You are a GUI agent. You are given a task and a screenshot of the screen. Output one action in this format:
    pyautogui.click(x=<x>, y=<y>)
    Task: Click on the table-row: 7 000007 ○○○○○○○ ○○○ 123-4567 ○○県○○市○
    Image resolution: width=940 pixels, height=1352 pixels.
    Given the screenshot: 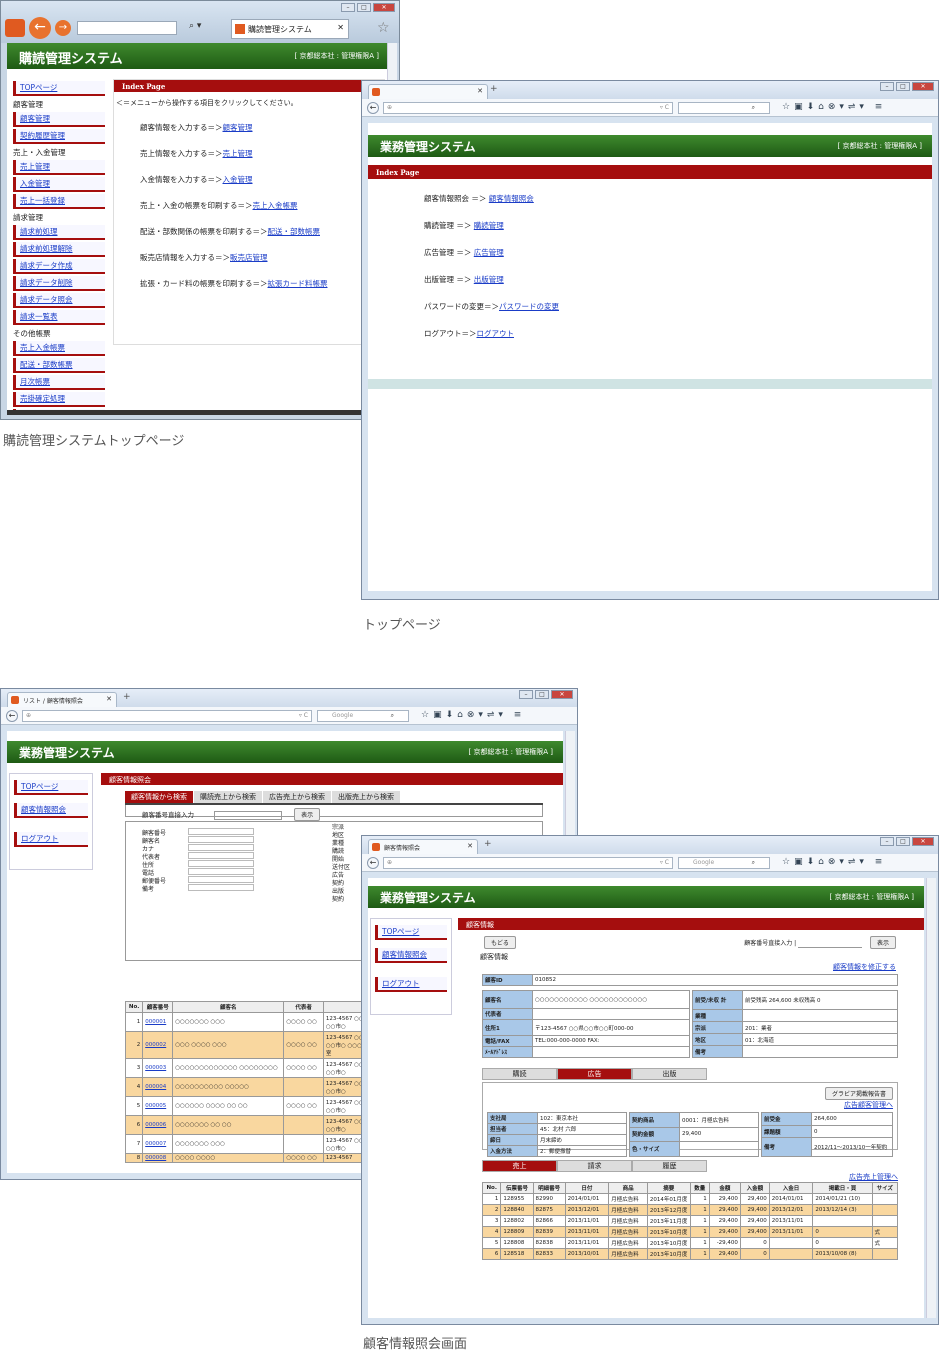 What is the action you would take?
    pyautogui.click(x=250, y=1144)
    